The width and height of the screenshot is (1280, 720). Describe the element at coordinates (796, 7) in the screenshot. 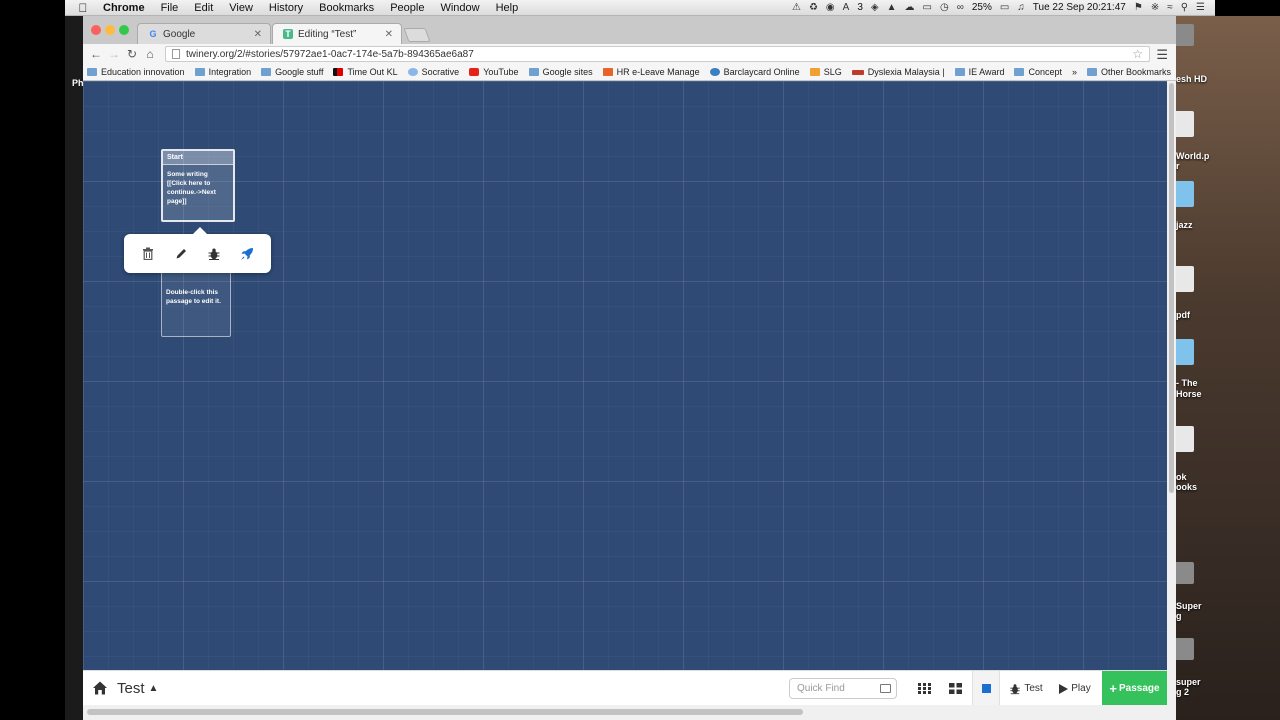

I see `notification-bell-icon: ⚠` at that location.